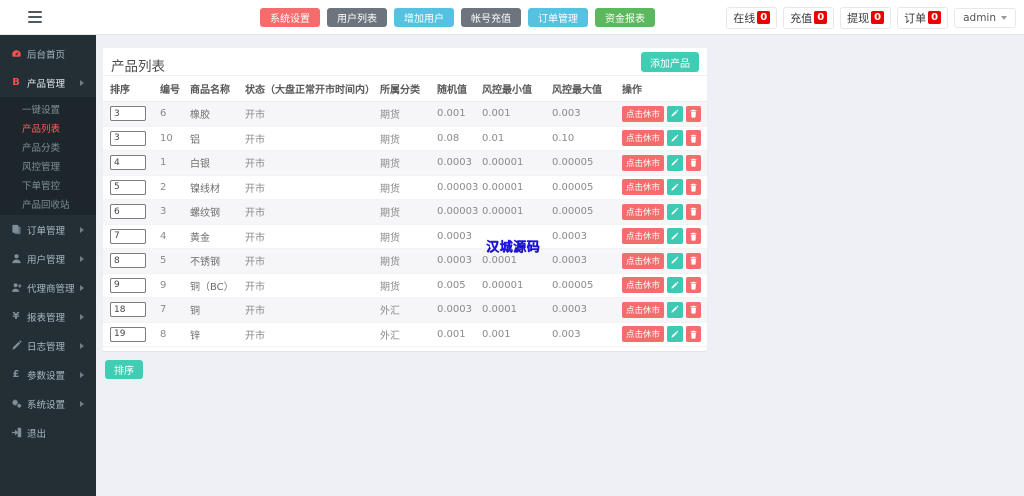 The width and height of the screenshot is (1024, 496). Describe the element at coordinates (405, 286) in the screenshot. I see `table-row: 9 铜（BC） 开市 期货 0.005 0.00001 0.00005 点击休市` at that location.